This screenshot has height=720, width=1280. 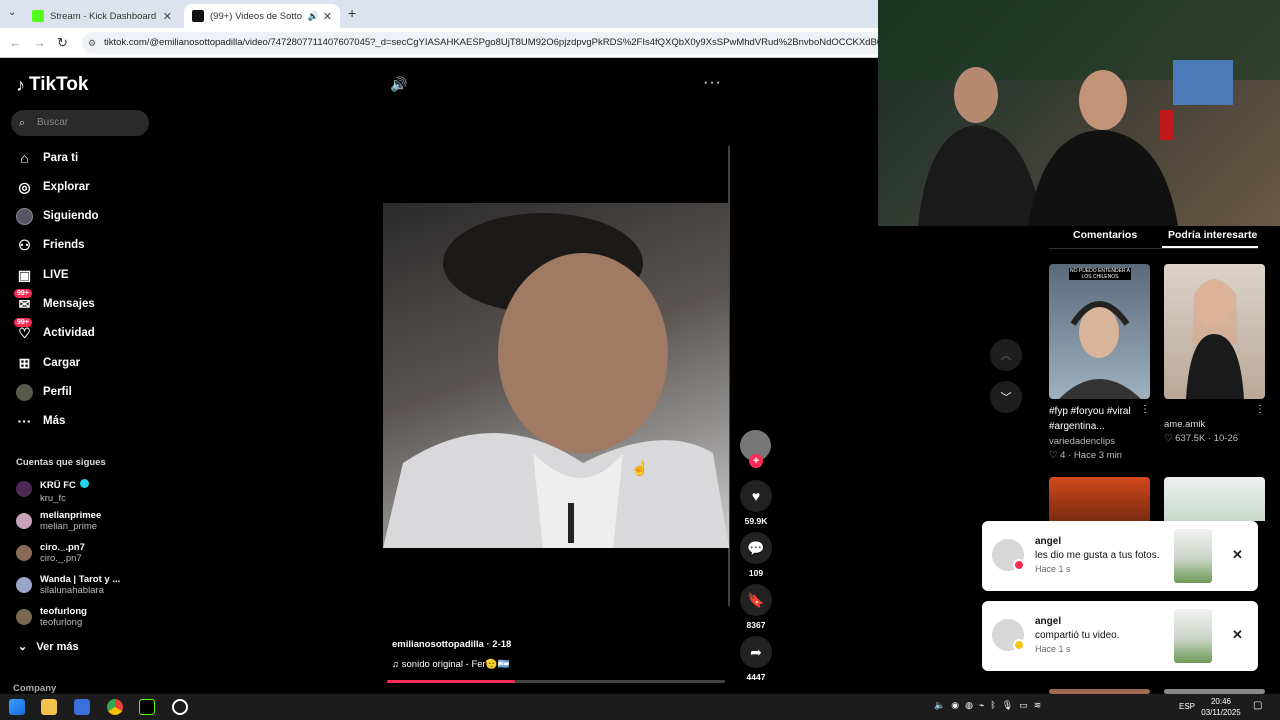 I want to click on follow-plus-button: +, so click(x=756, y=461).